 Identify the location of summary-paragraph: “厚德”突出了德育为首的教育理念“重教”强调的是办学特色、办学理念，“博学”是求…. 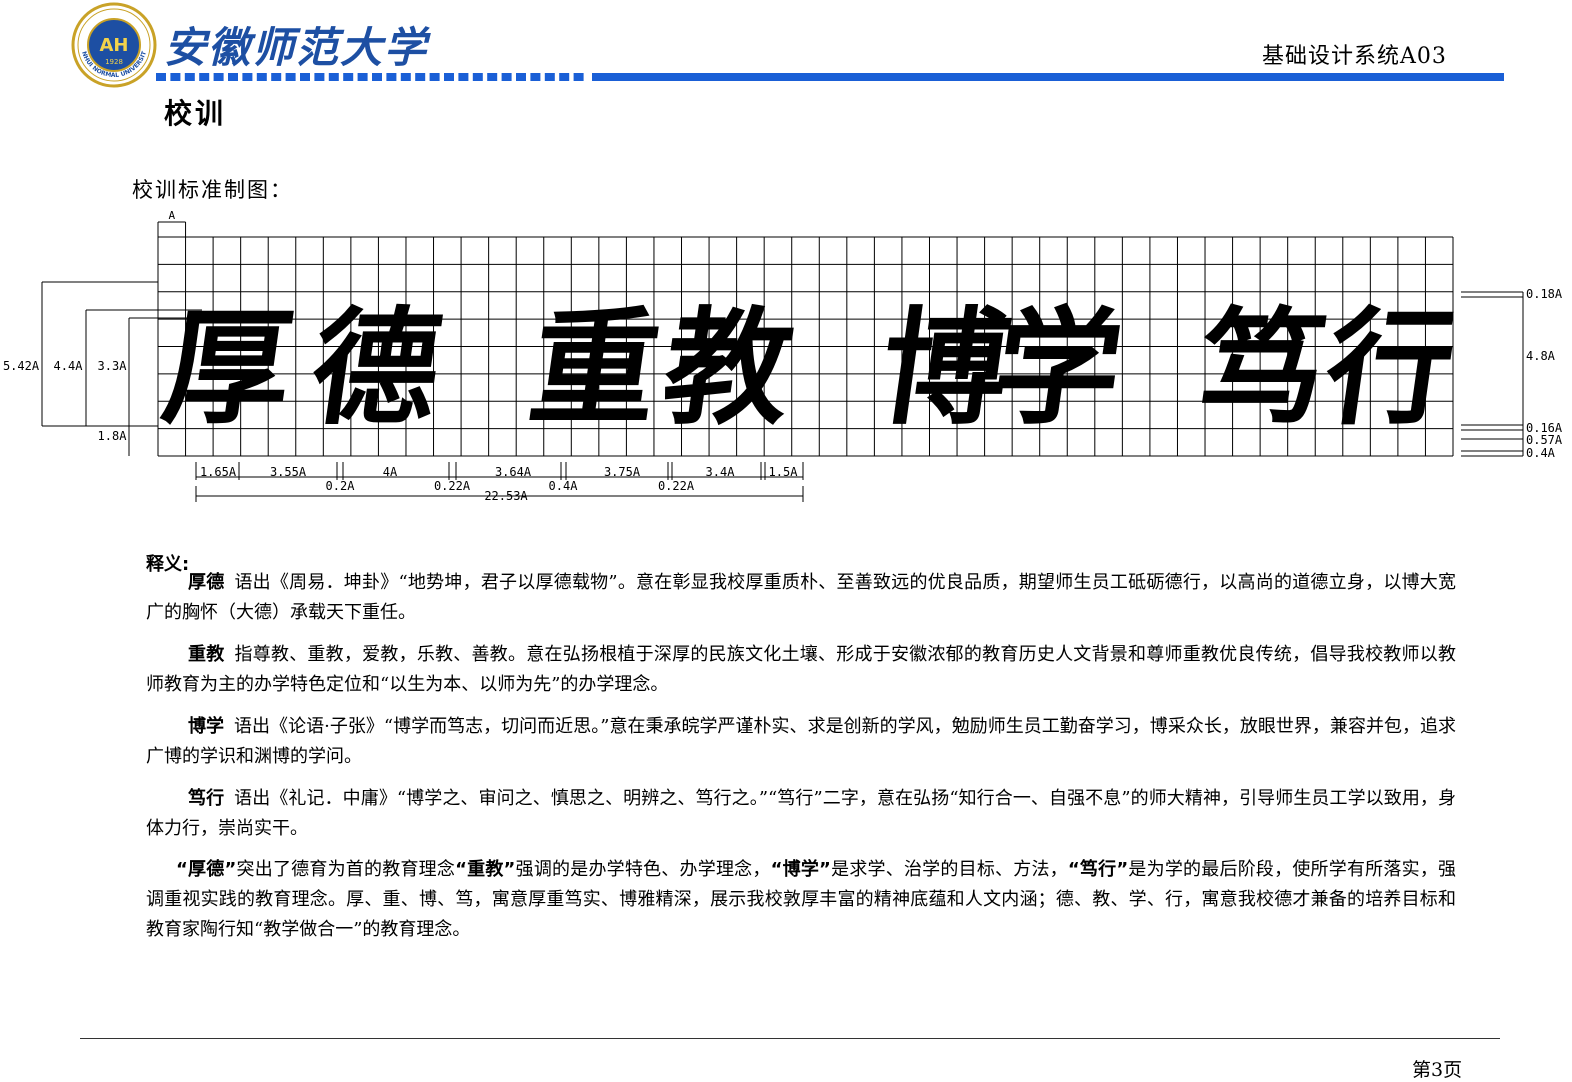
(801, 900).